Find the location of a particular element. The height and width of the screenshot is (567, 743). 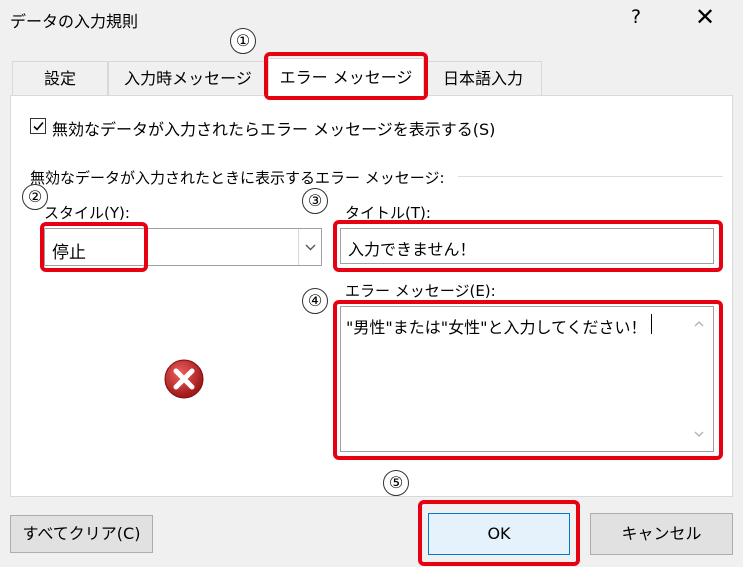

annotation-2: ② is located at coordinates (35, 197).